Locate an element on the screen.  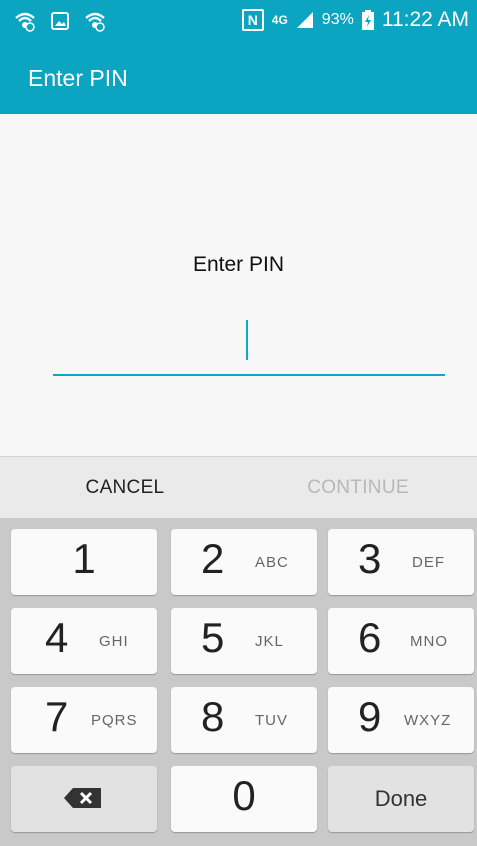
key-5: 5 JKL is located at coordinates (244, 641).